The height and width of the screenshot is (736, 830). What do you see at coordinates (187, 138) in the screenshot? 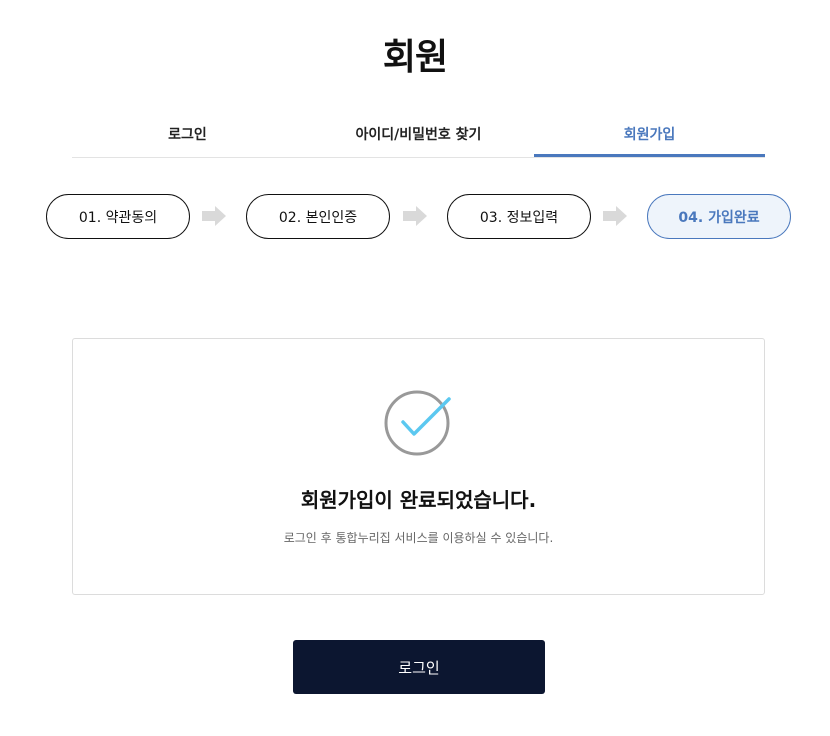
I see `tab-login: 로그인` at bounding box center [187, 138].